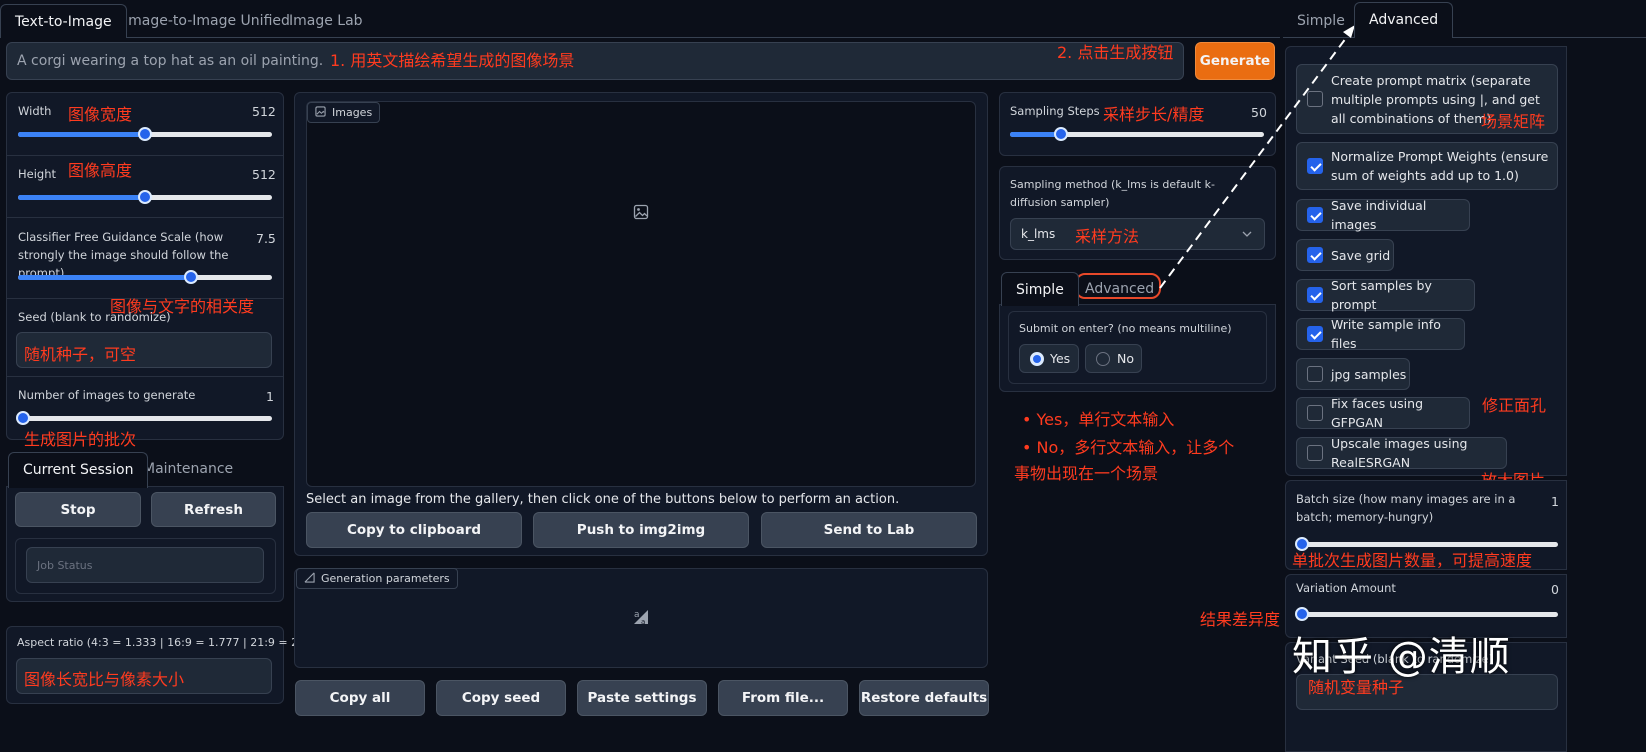  Describe the element at coordinates (1385, 295) in the screenshot. I see `option-sort-samples: Sort samples by prompt` at that location.